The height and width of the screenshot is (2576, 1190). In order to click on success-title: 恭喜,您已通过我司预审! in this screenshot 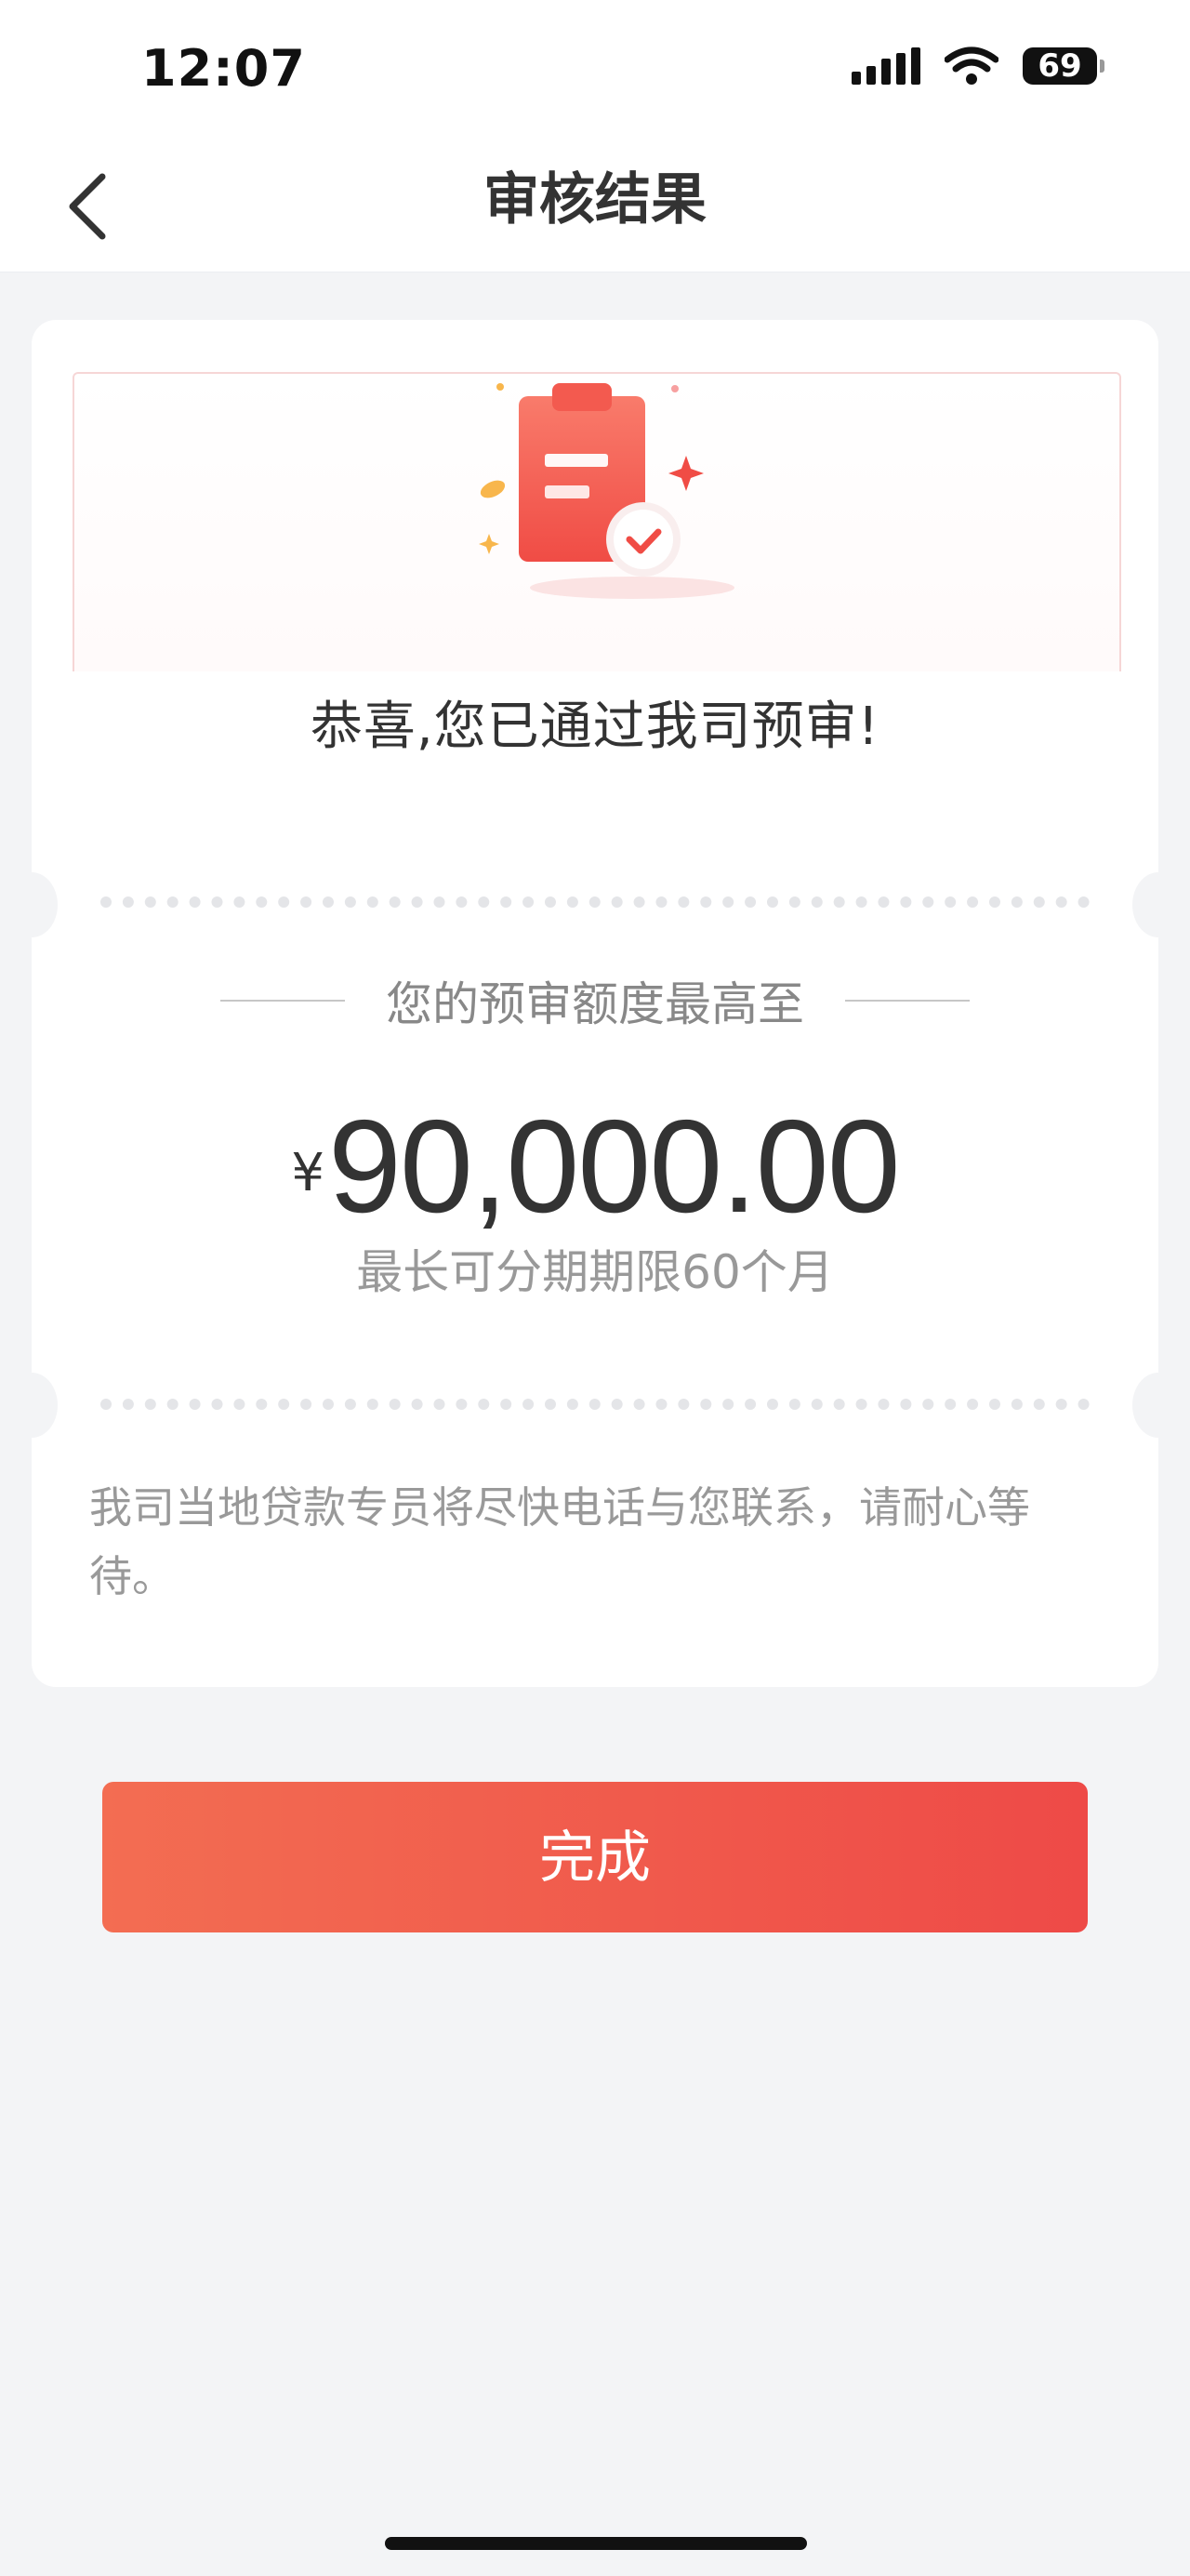, I will do `click(595, 727)`.